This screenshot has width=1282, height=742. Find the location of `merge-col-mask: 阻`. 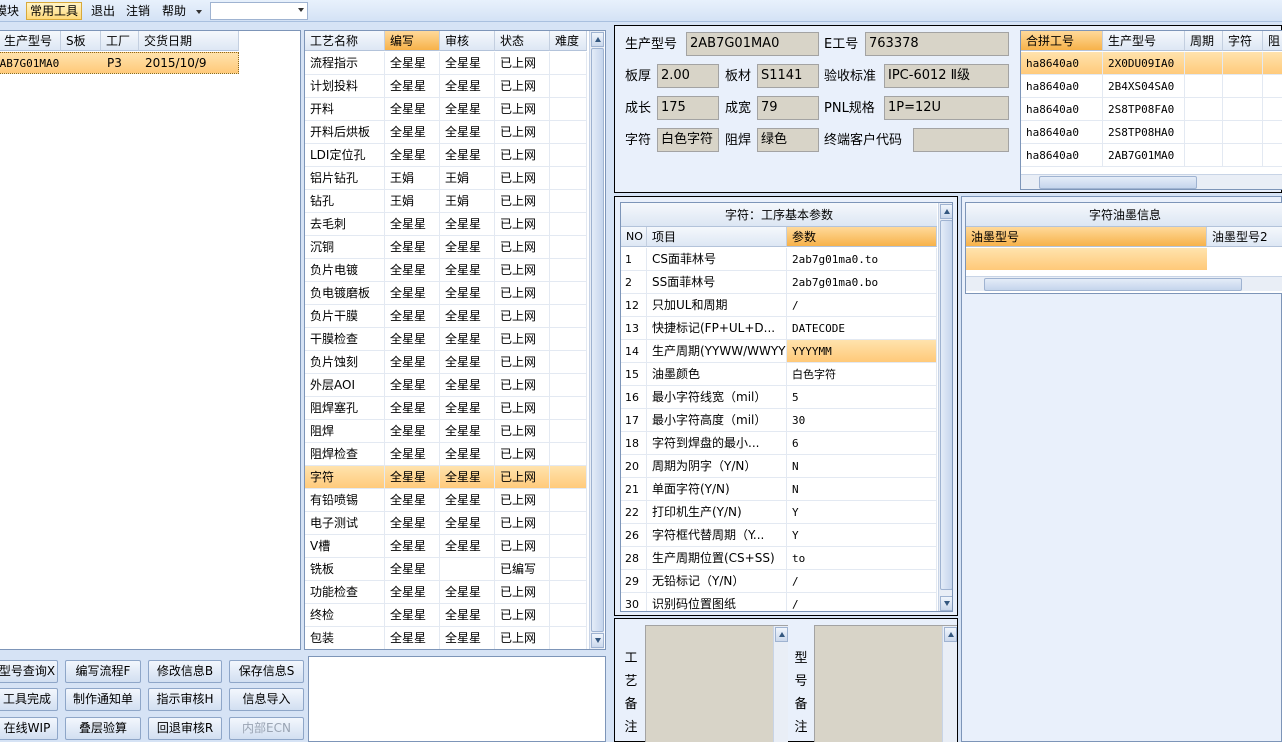

merge-col-mask: 阻 is located at coordinates (1272, 41).